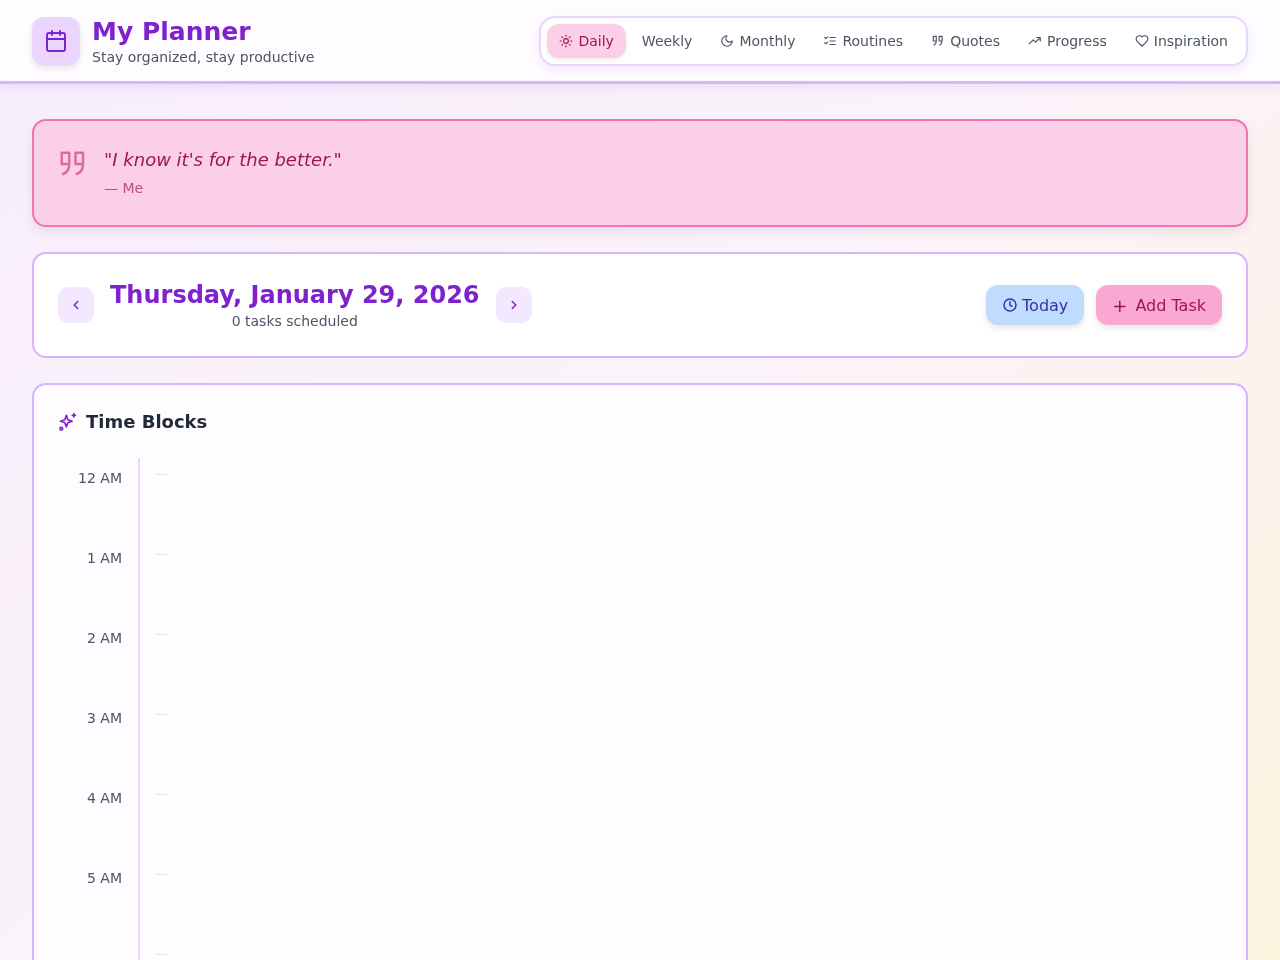  What do you see at coordinates (863, 40) in the screenshot?
I see `nav-tab: Routines` at bounding box center [863, 40].